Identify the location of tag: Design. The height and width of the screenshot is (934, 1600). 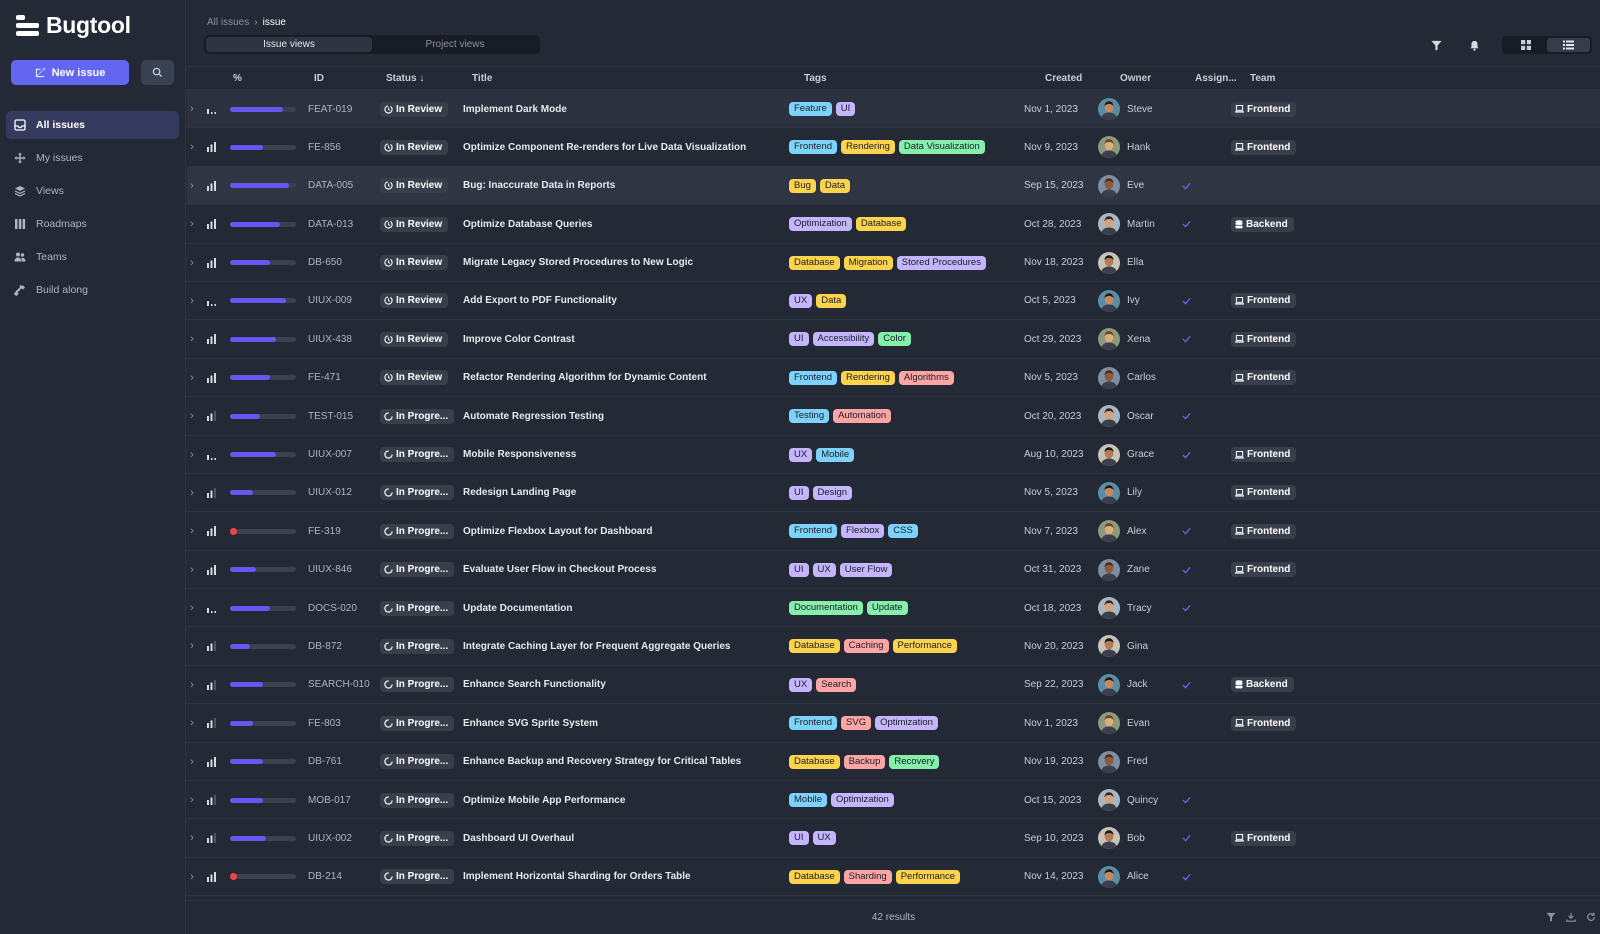
(832, 492).